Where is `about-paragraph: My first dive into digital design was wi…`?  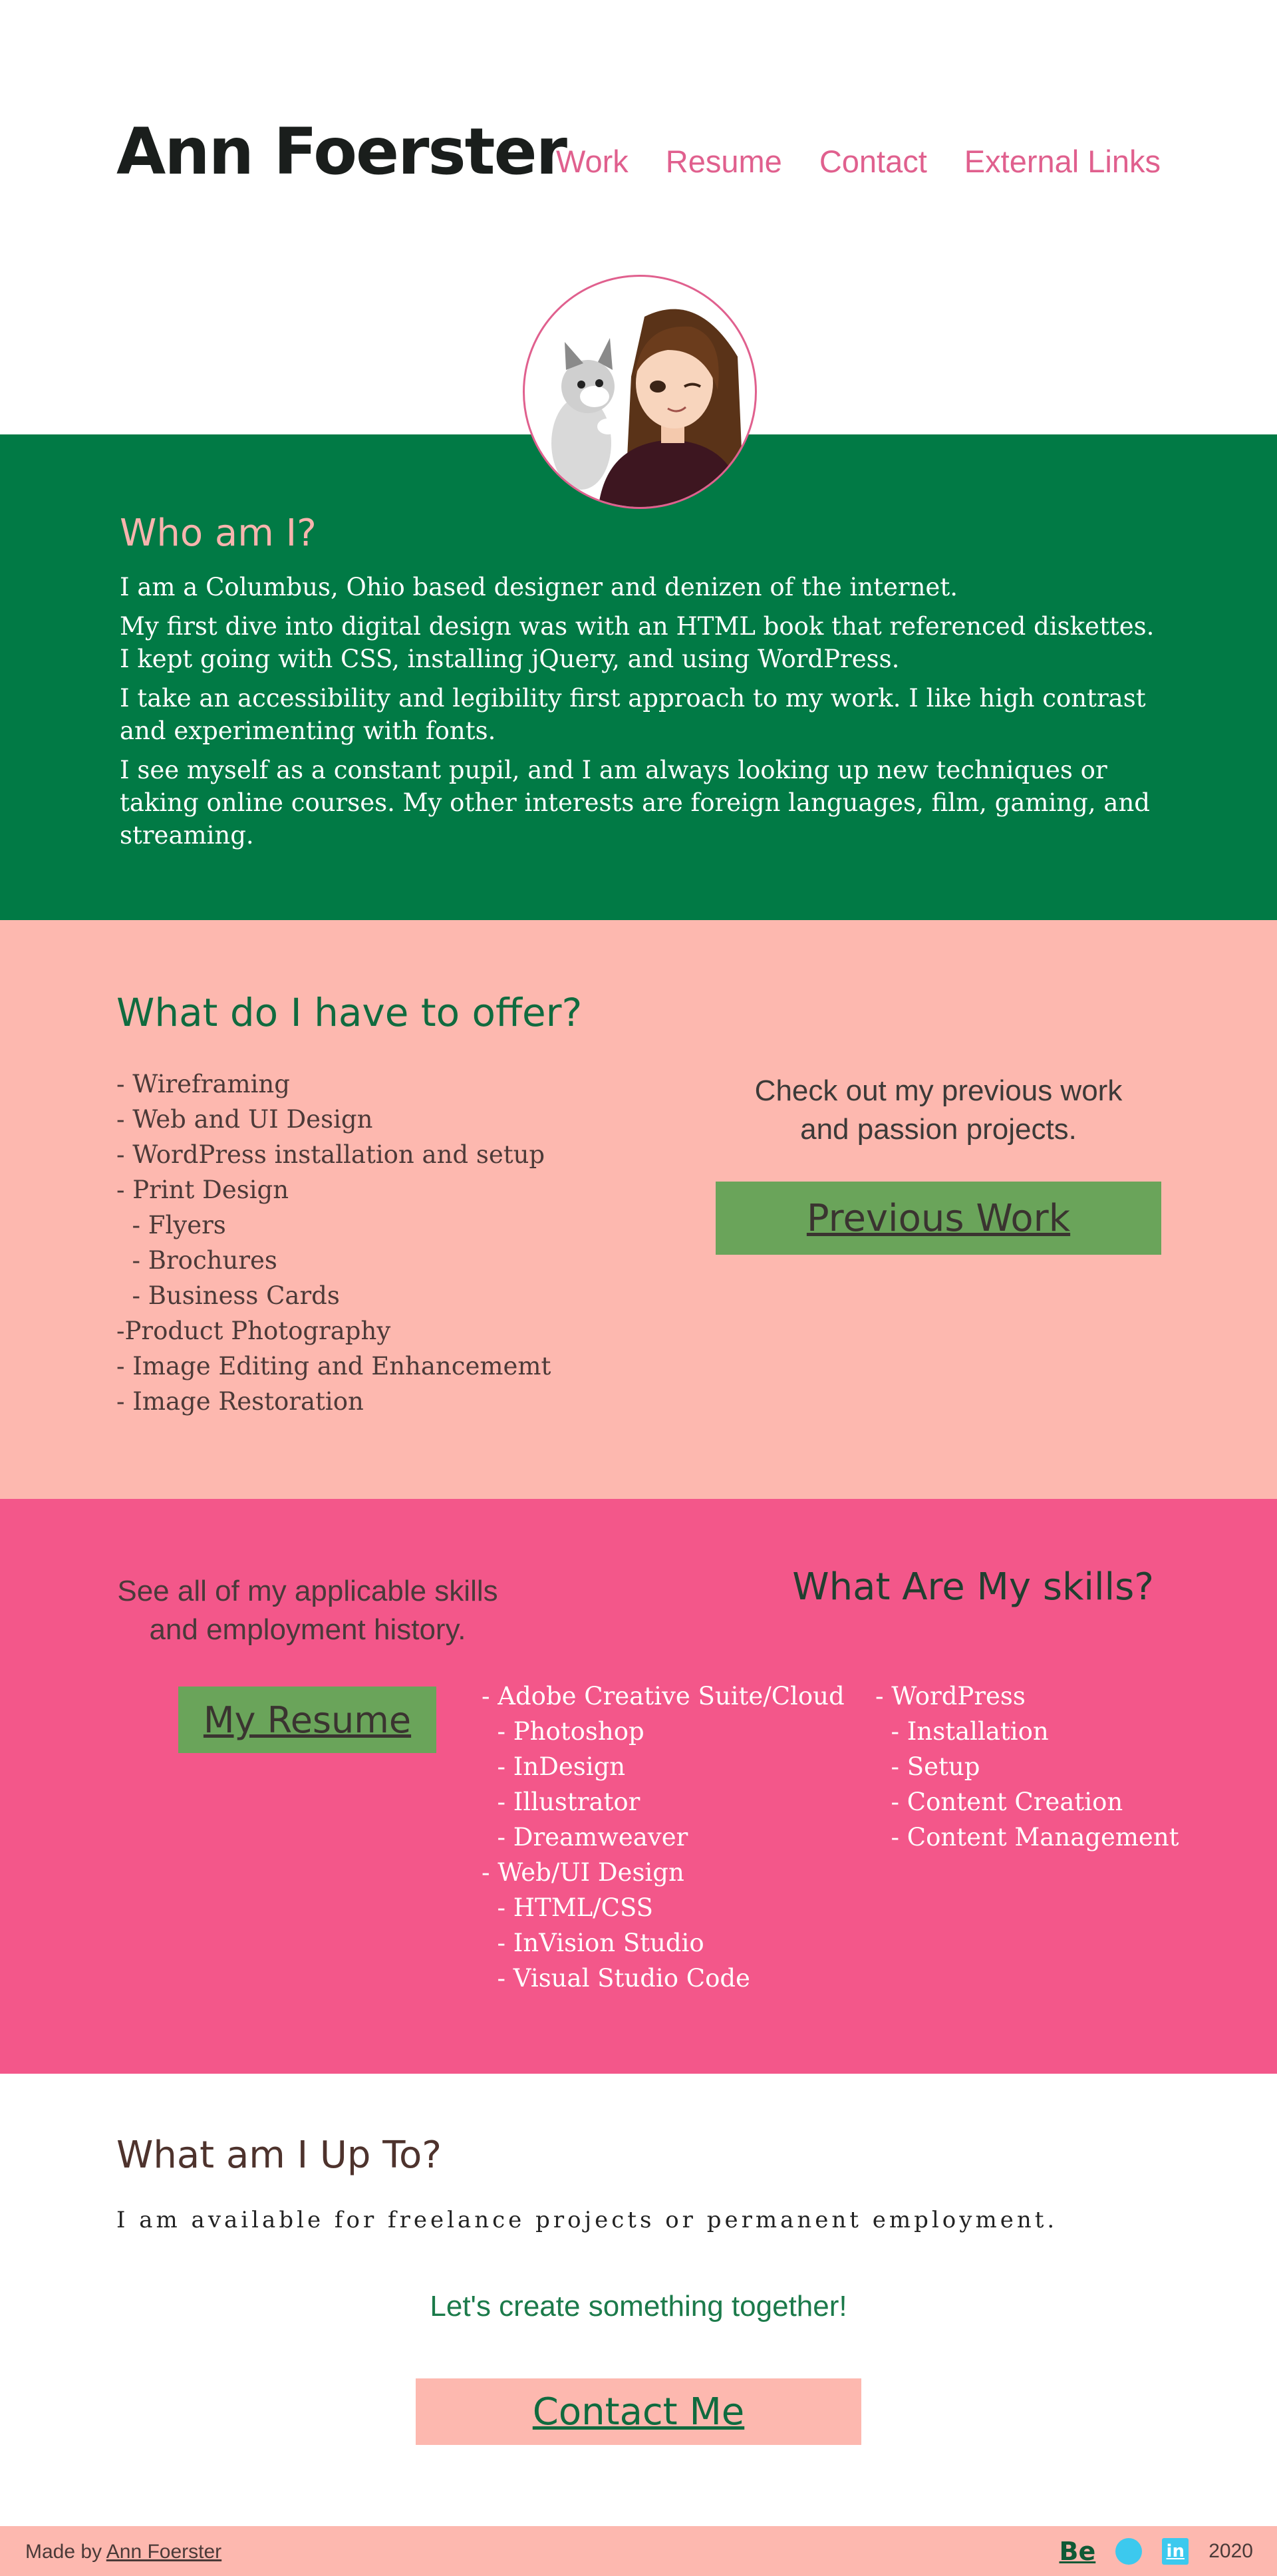
about-paragraph: My first dive into digital design was wi… is located at coordinates (638, 642).